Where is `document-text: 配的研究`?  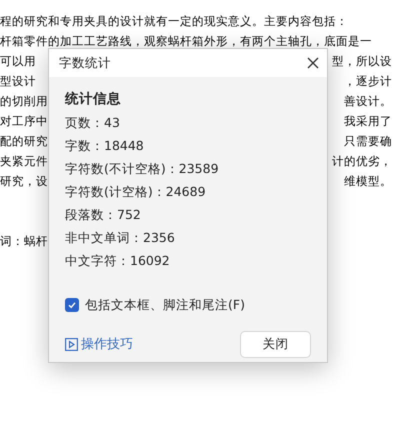
document-text: 配的研究 is located at coordinates (24, 141).